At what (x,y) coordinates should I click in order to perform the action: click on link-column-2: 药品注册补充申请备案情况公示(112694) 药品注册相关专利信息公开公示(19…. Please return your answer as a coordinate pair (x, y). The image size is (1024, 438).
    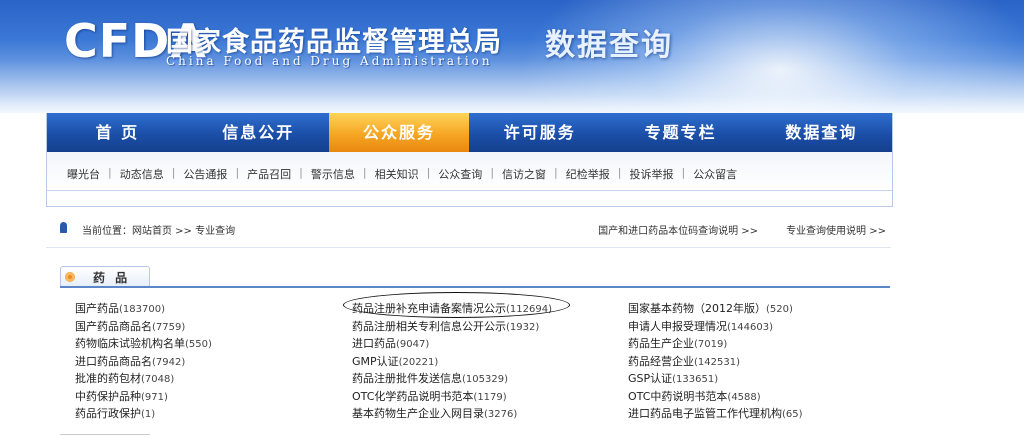
    Looking at the image, I should click on (452, 361).